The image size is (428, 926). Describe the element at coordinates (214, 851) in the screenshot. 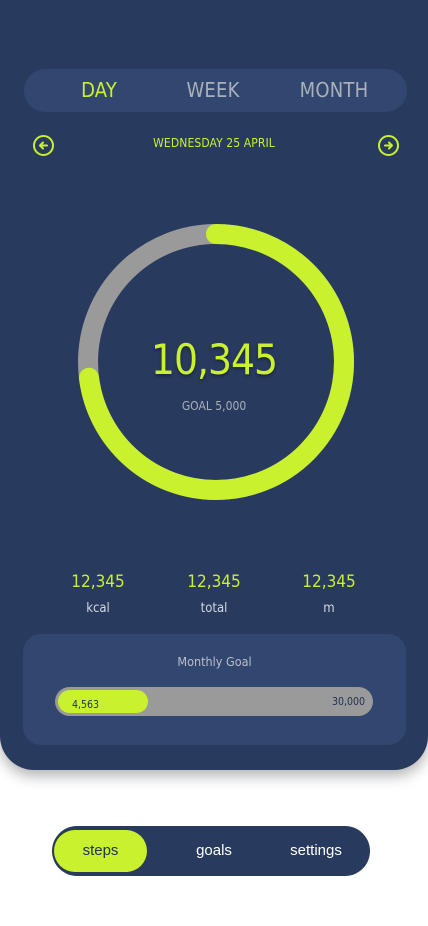

I see `nav-goals: goals` at that location.